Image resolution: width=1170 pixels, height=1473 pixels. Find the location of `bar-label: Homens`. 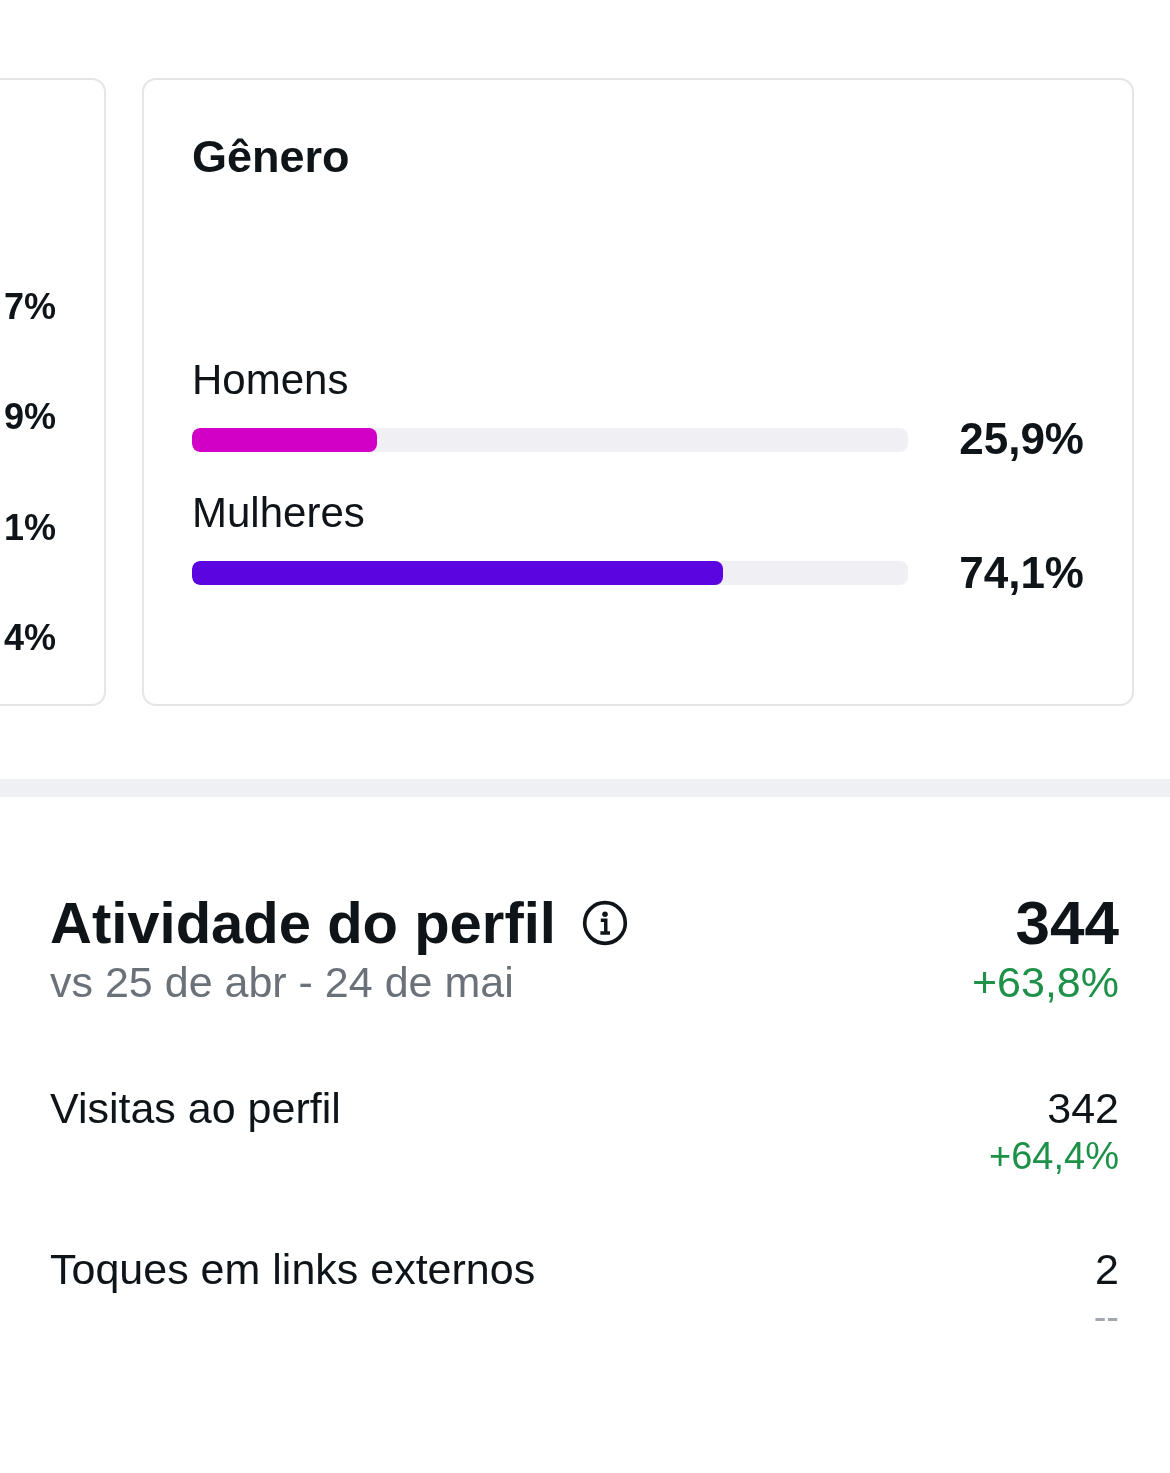

bar-label: Homens is located at coordinates (270, 380).